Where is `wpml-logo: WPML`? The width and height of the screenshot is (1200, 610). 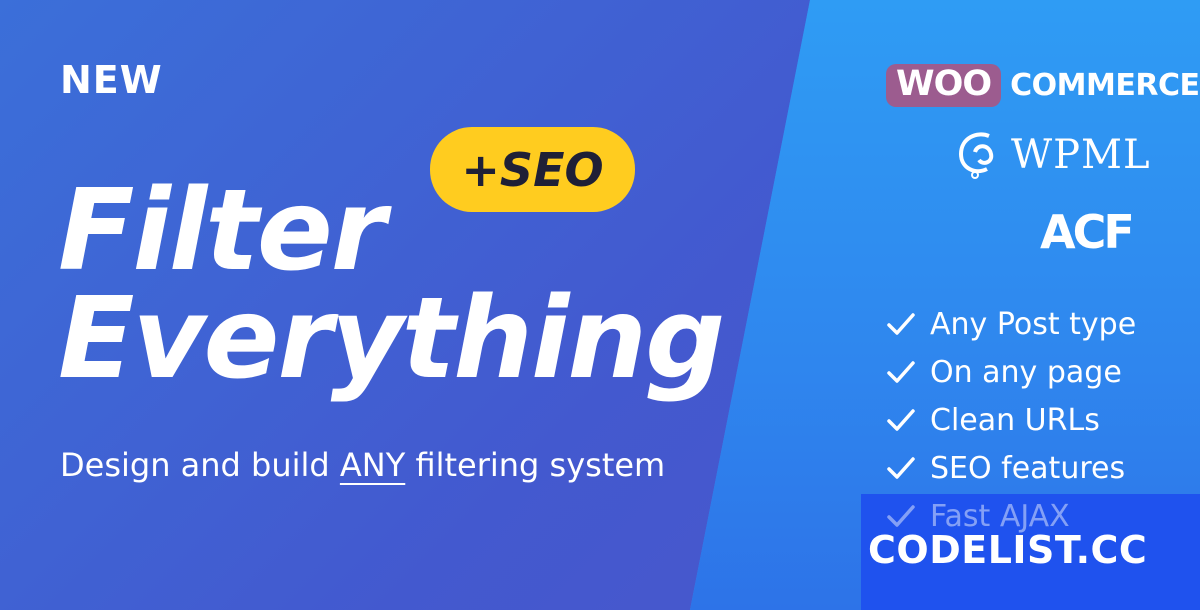
wpml-logo: WPML is located at coordinates (1053, 155).